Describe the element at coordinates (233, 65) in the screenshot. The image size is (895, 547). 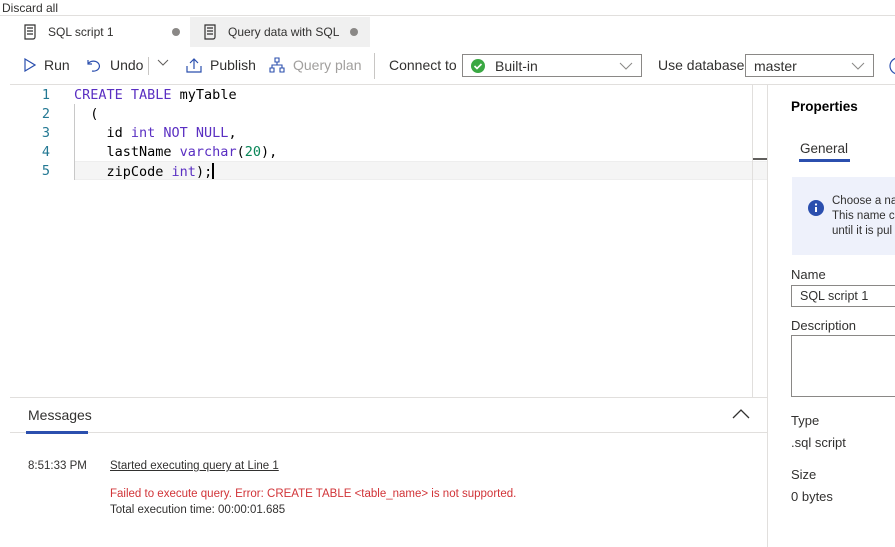
I see `publish-label: Publish` at that location.